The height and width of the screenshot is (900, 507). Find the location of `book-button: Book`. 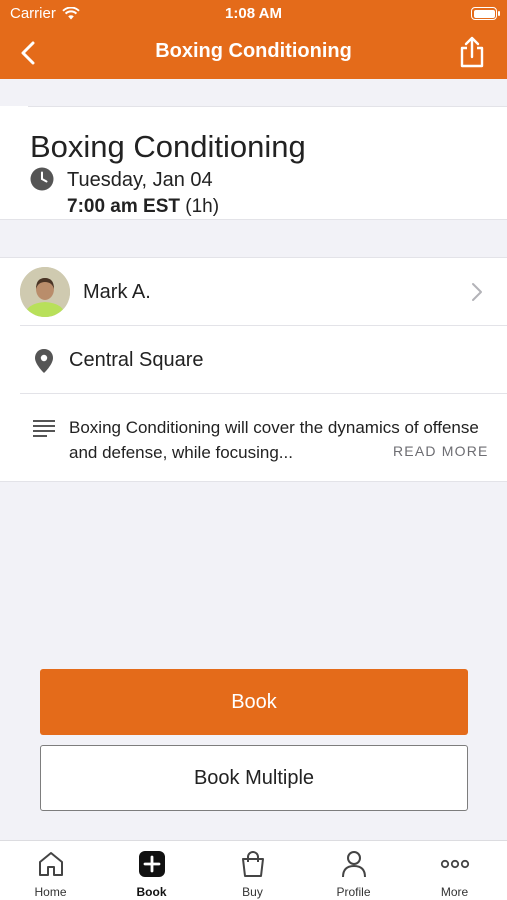

book-button: Book is located at coordinates (254, 702).